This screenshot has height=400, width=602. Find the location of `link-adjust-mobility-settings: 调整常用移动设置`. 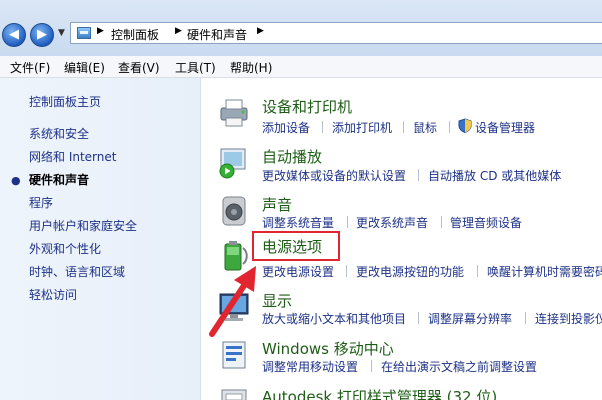

link-adjust-mobility-settings: 调整常用移动设置 is located at coordinates (310, 366).